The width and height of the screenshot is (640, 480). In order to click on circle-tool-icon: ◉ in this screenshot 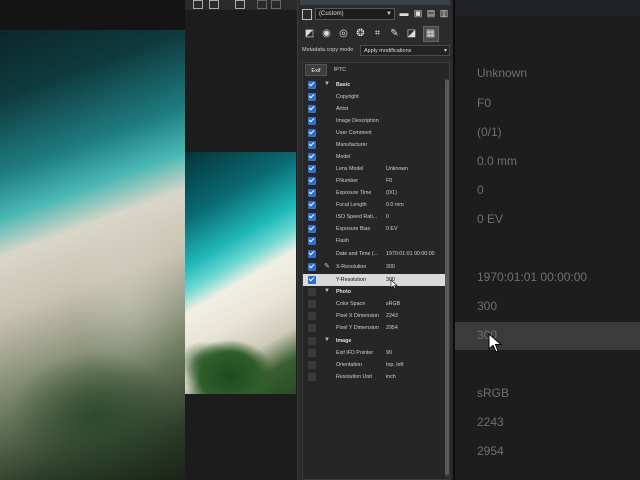, I will do `click(326, 33)`.